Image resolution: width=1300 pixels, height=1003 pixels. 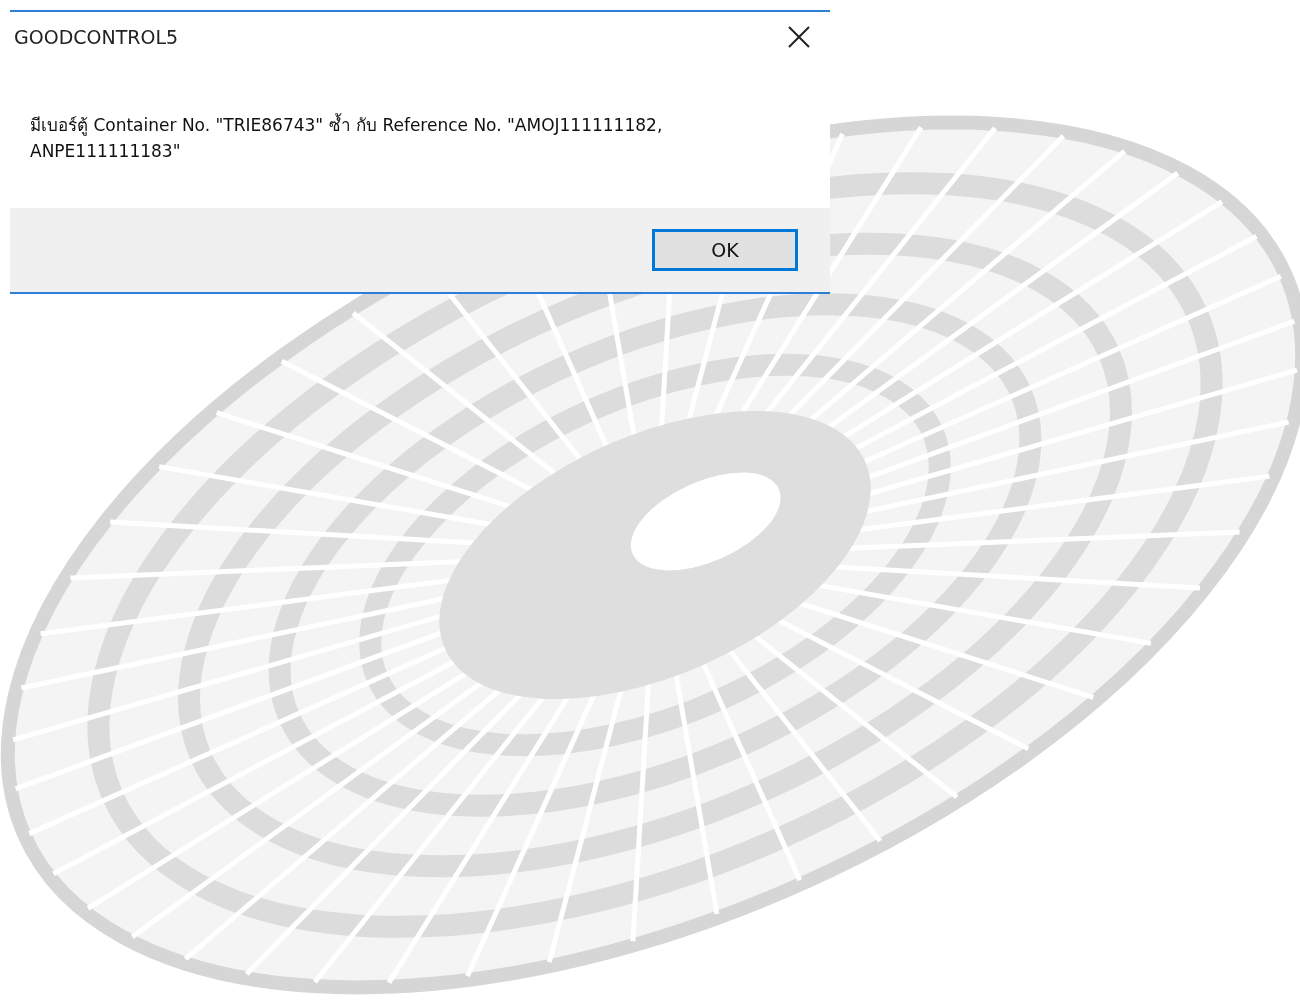 I want to click on ok-button: OK, so click(x=725, y=250).